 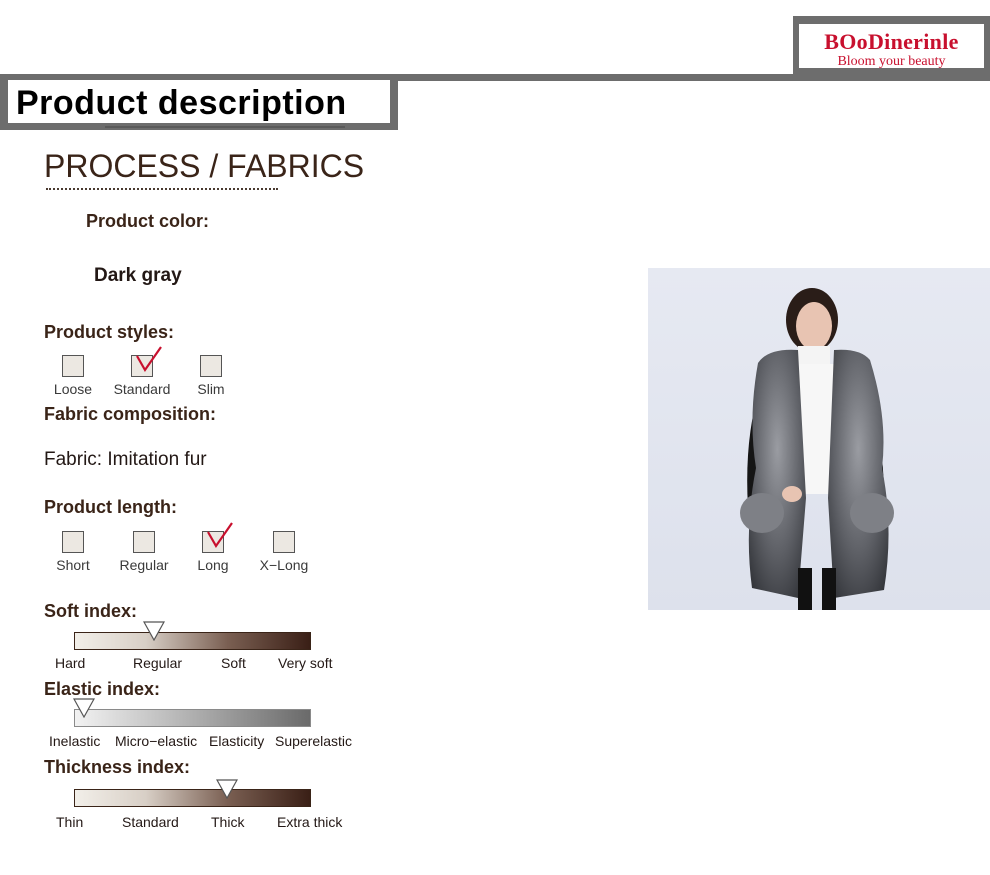 I want to click on length-option-regular: Regular, so click(x=144, y=552).